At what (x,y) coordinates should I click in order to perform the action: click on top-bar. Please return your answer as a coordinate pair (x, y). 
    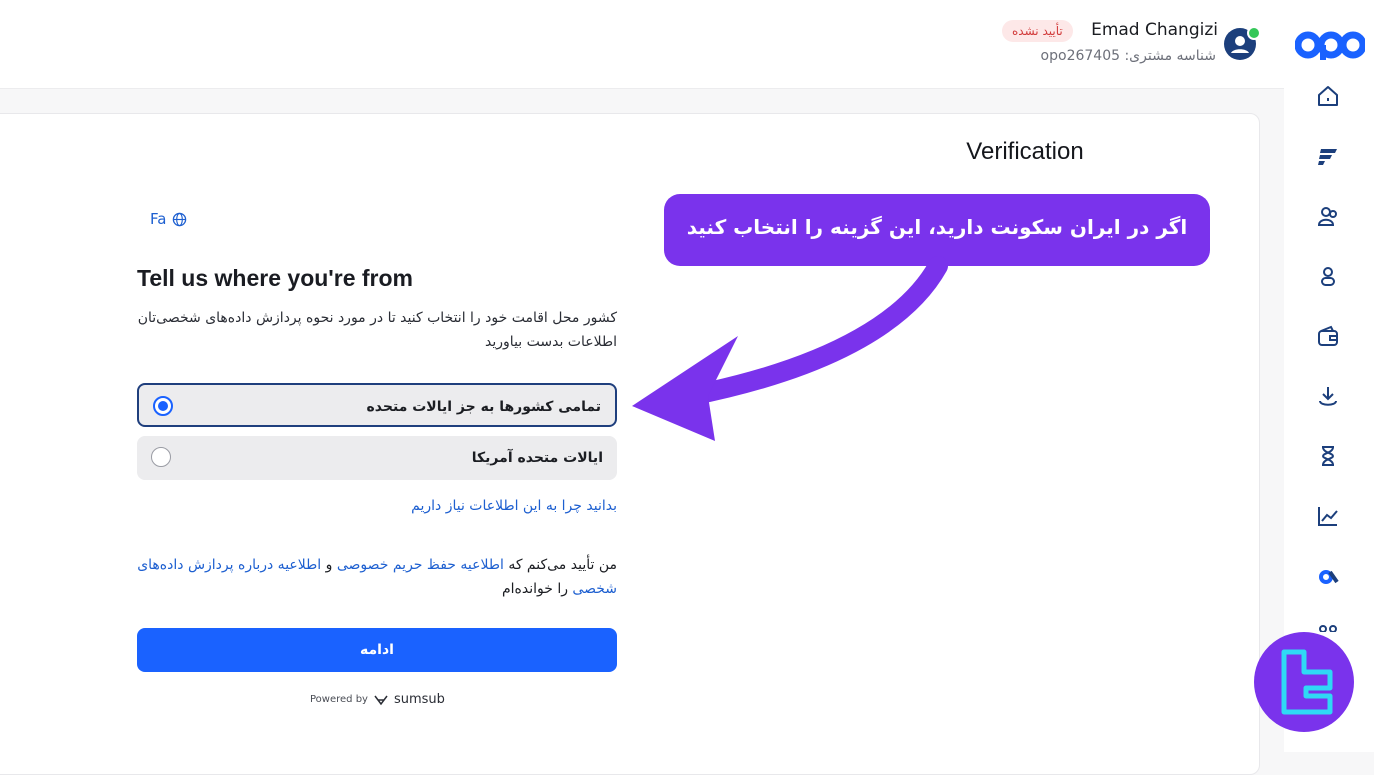
    Looking at the image, I should click on (642, 44).